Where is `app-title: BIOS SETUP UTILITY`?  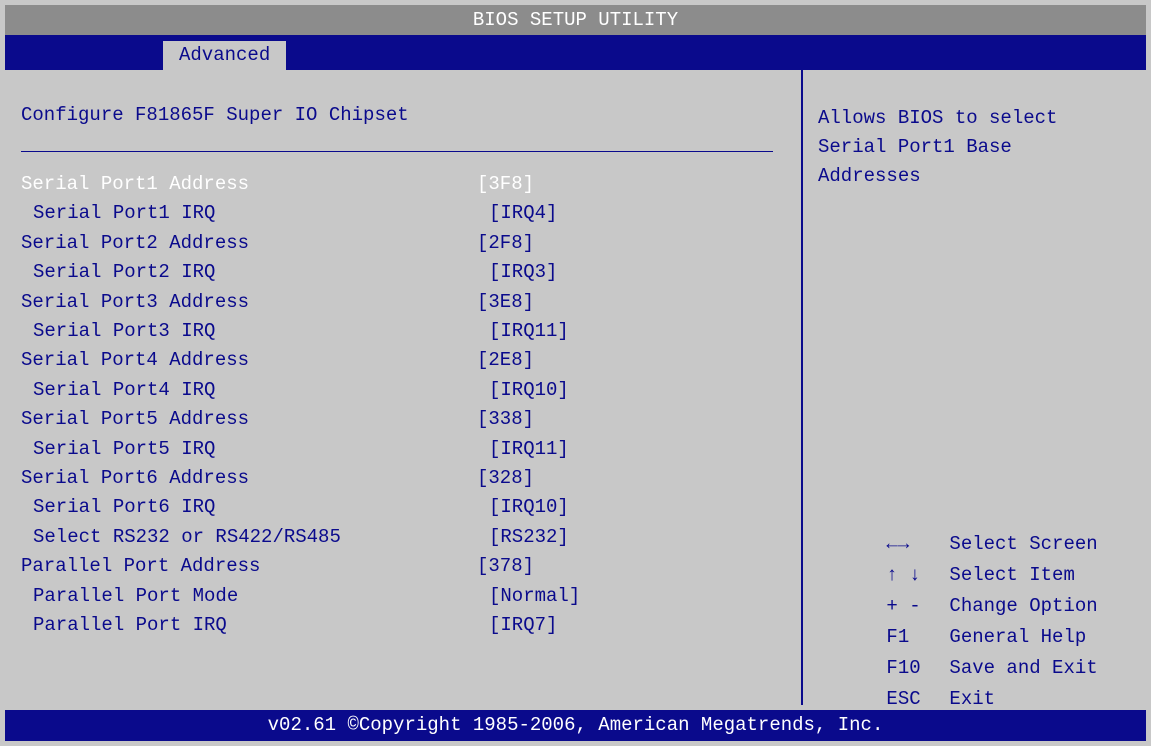
app-title: BIOS SETUP UTILITY is located at coordinates (575, 20).